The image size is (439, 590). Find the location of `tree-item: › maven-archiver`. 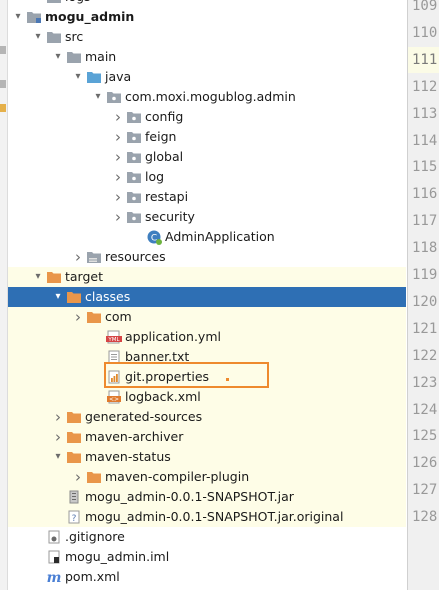

tree-item: › maven-archiver is located at coordinates (207, 437).